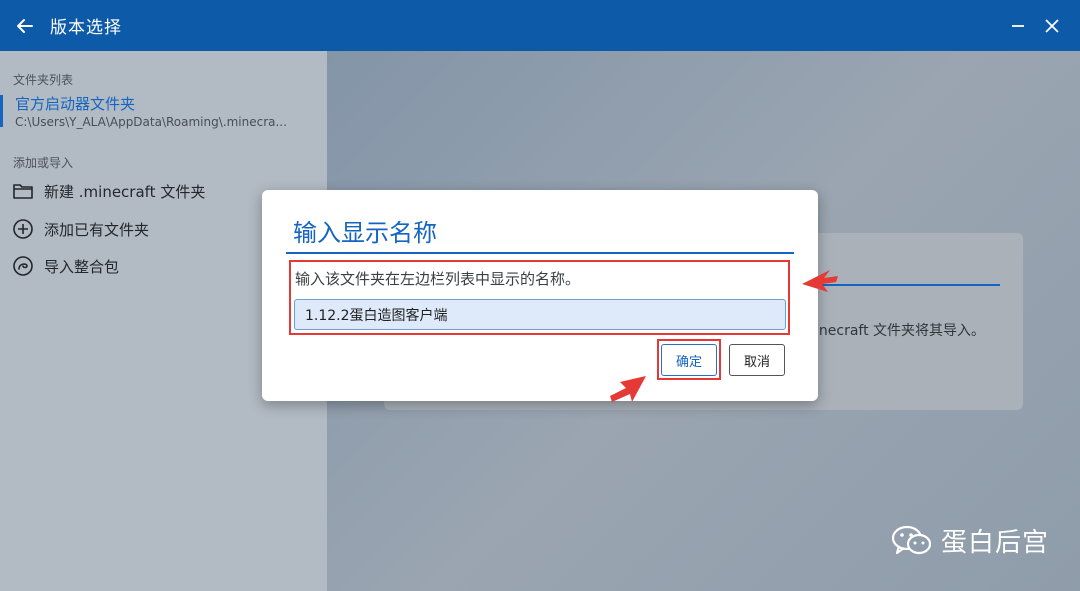  I want to click on close-button, so click(1052, 25).